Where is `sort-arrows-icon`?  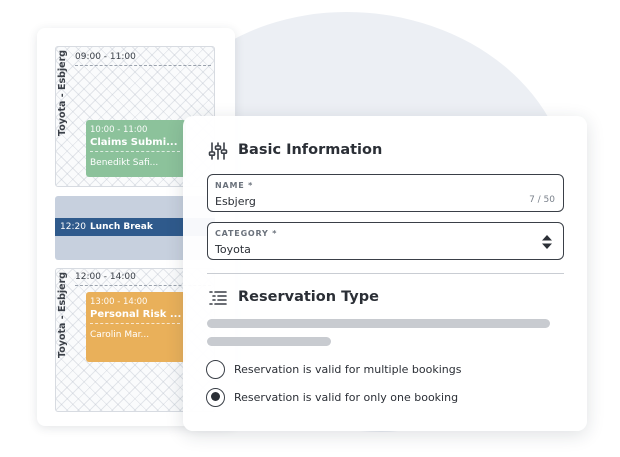
sort-arrows-icon is located at coordinates (547, 242).